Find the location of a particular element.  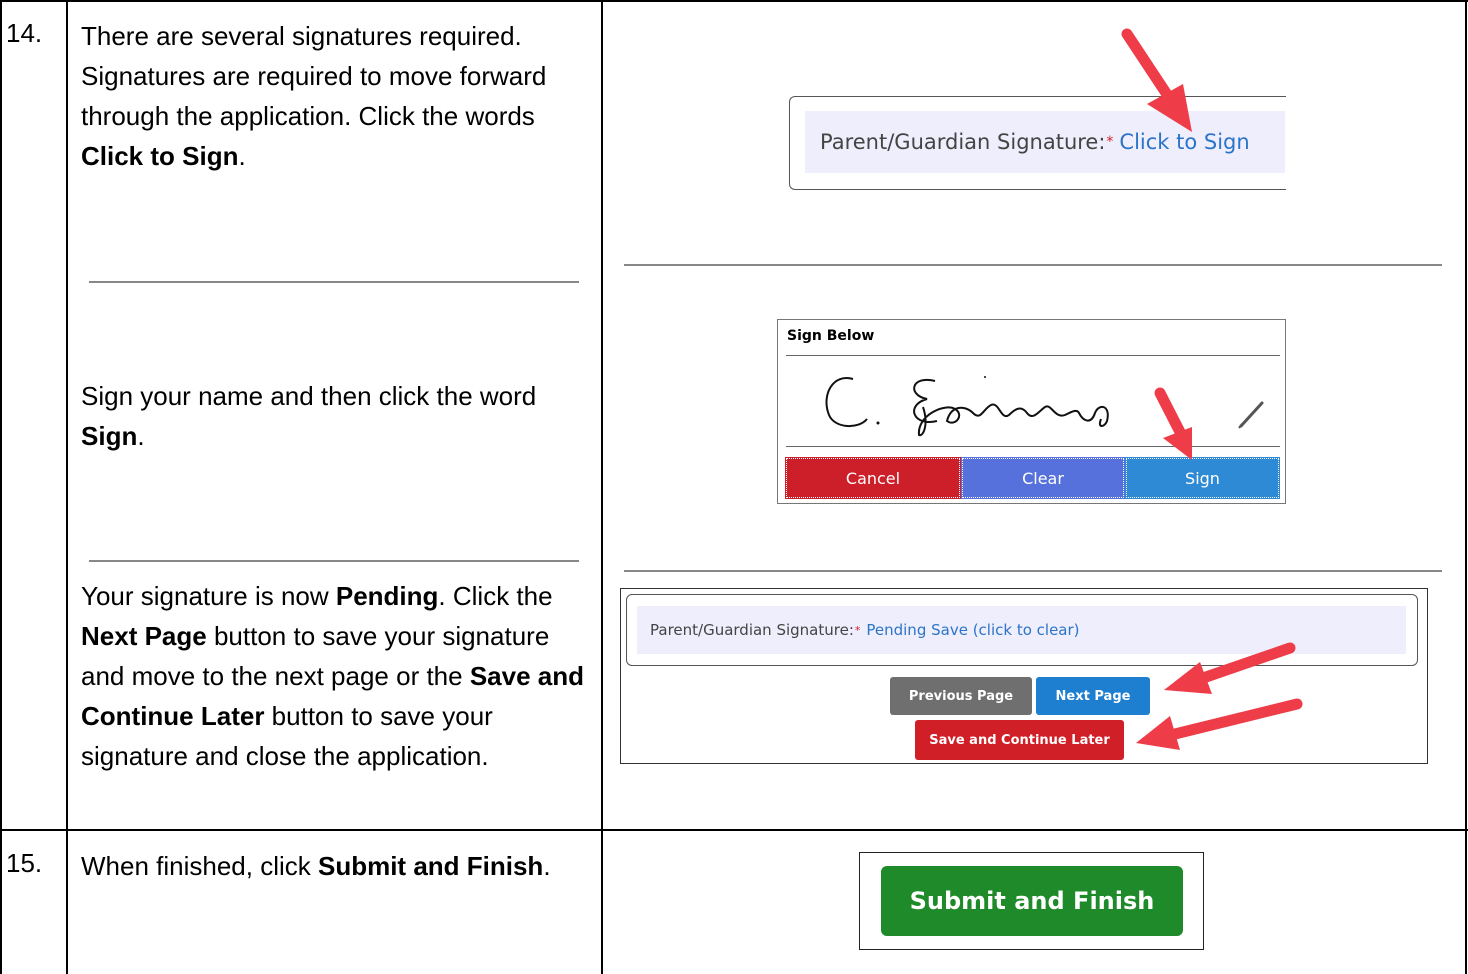

instruction-text: When finished, click Submit and Finish. is located at coordinates (336, 866).